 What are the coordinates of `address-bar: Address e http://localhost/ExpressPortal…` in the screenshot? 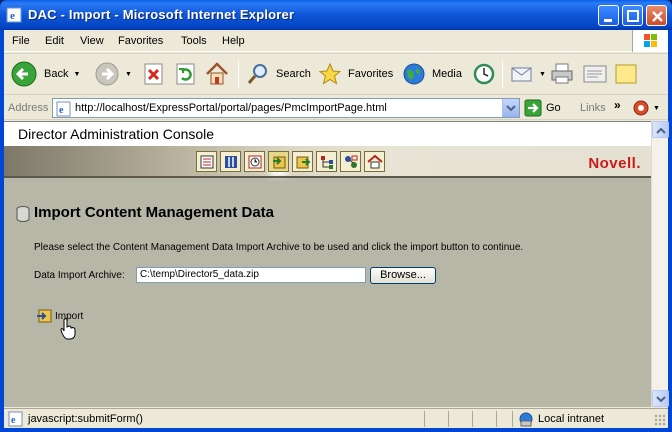 It's located at (336, 108).